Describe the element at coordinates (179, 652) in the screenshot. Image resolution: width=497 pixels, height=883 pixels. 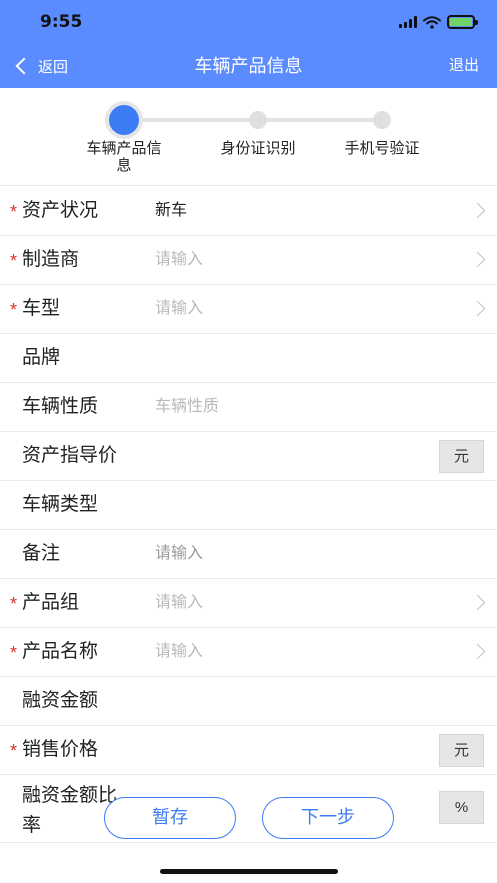
I see `product-name-input: 请输入` at that location.